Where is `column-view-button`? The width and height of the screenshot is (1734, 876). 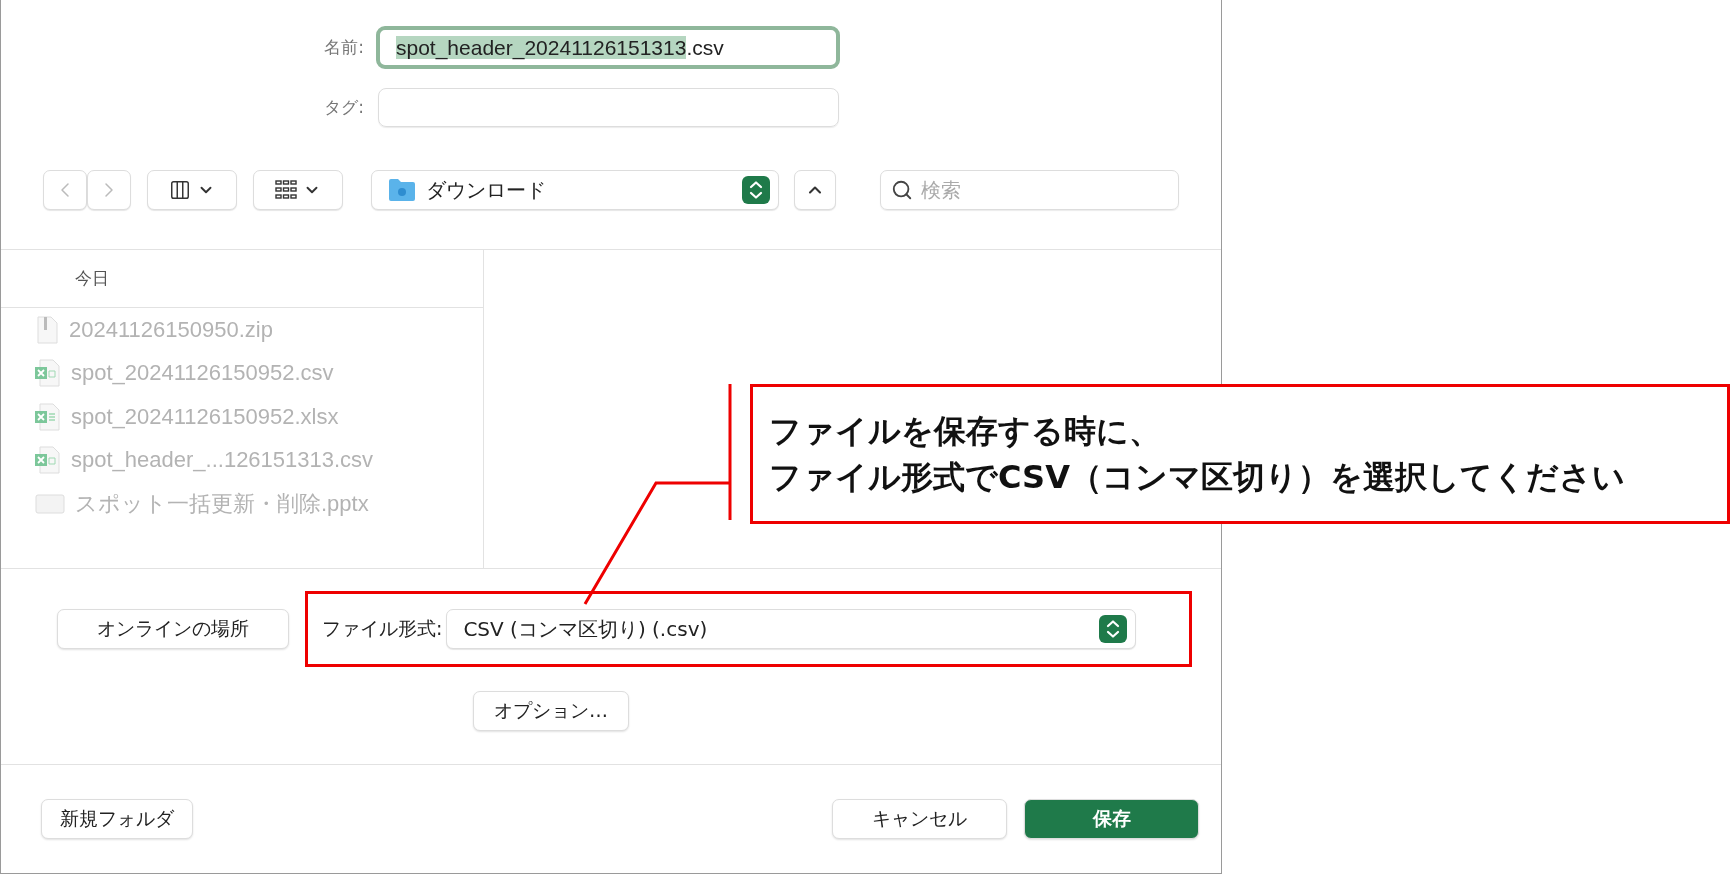
column-view-button is located at coordinates (192, 190).